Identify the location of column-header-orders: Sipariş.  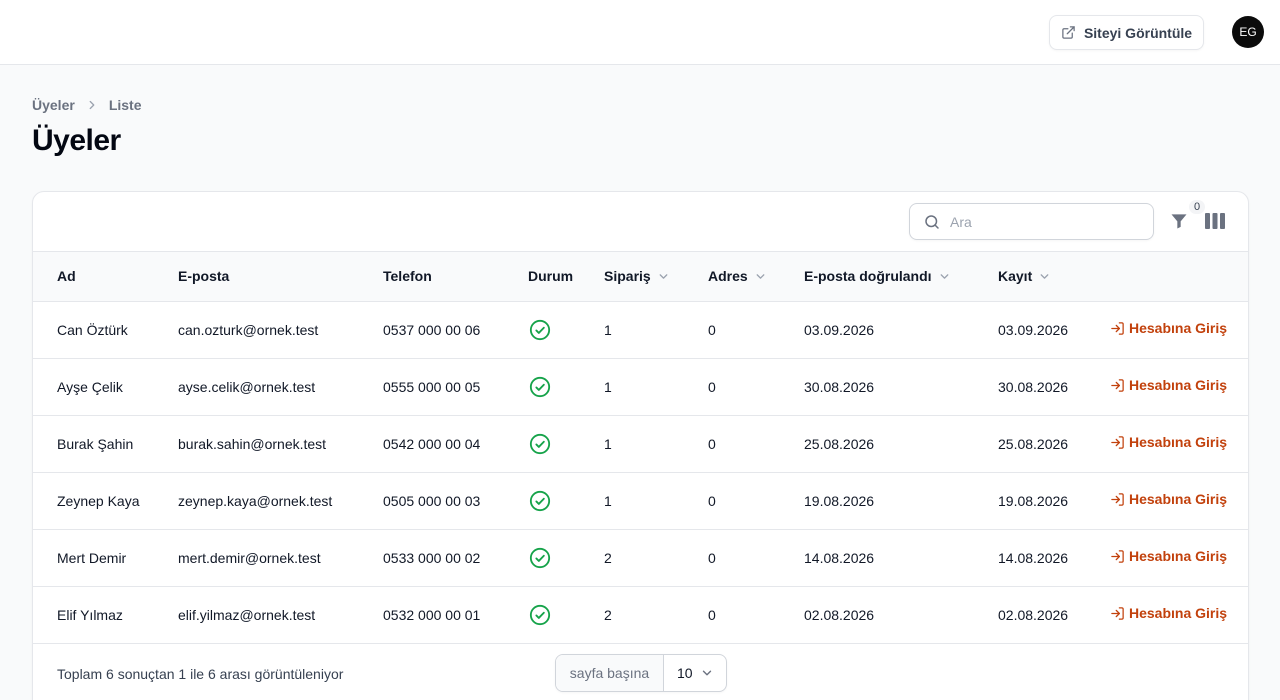
(656, 277).